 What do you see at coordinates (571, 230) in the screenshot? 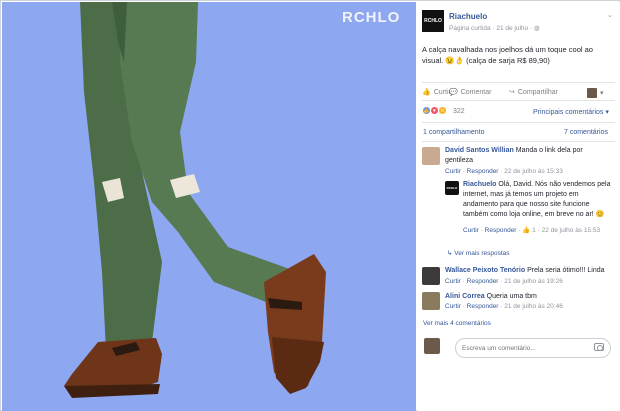
I see `comment-time: 22 de julho às 15:53` at bounding box center [571, 230].